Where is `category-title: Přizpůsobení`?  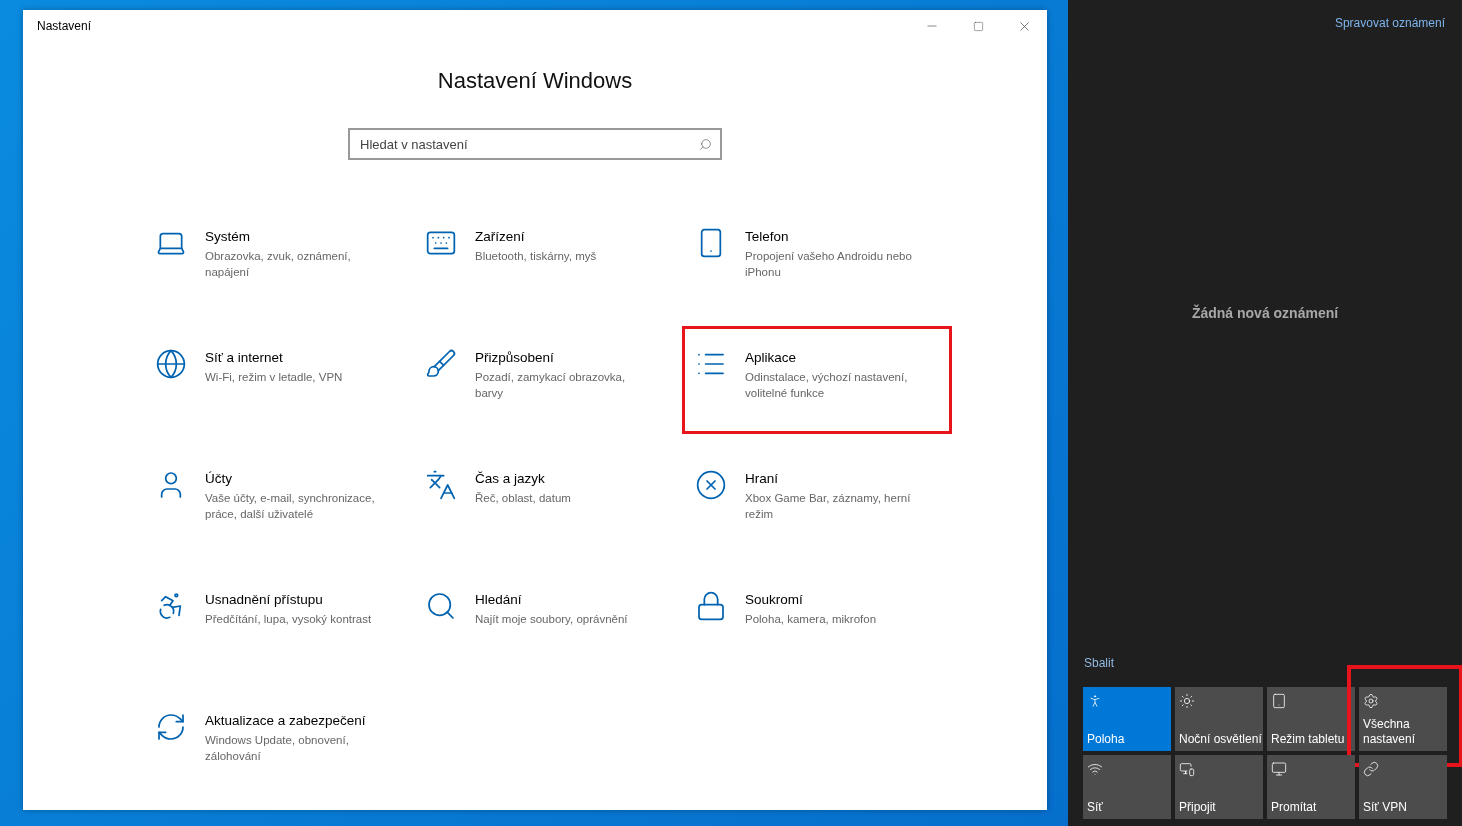 category-title: Přizpůsobení is located at coordinates (515, 357).